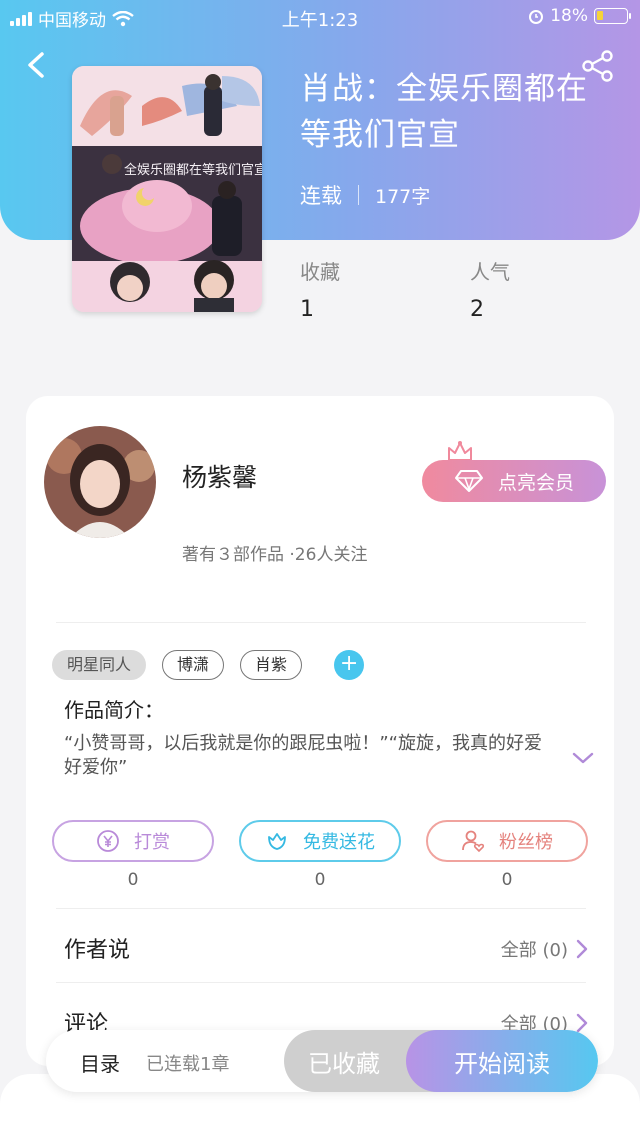 The height and width of the screenshot is (1138, 640). I want to click on meta-divider, so click(358, 195).